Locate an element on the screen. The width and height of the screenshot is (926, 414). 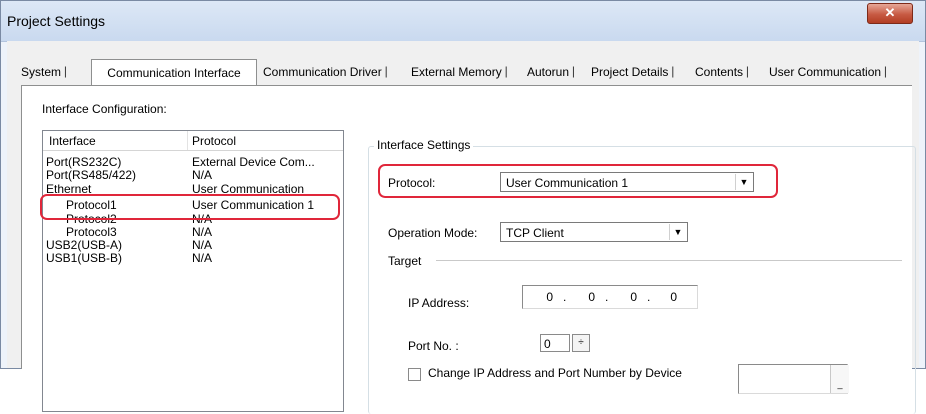
list-item: Protocol3 N/A is located at coordinates (193, 232).